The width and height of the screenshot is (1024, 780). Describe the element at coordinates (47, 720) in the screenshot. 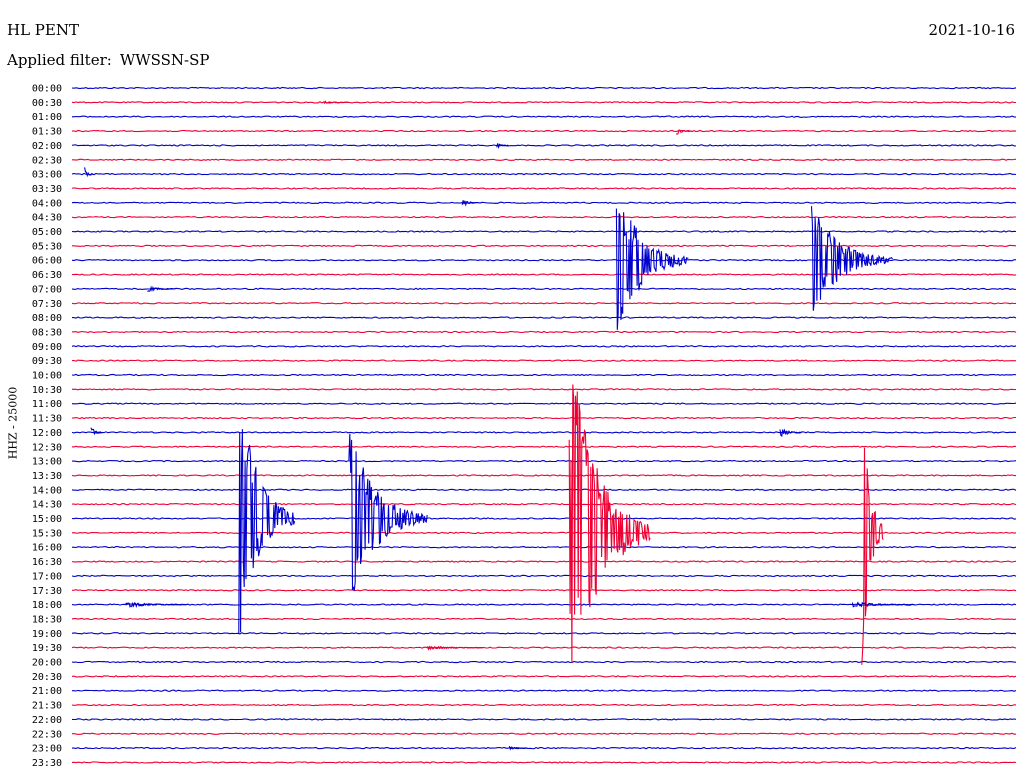

I see `row-label-2200: 22:00` at that location.